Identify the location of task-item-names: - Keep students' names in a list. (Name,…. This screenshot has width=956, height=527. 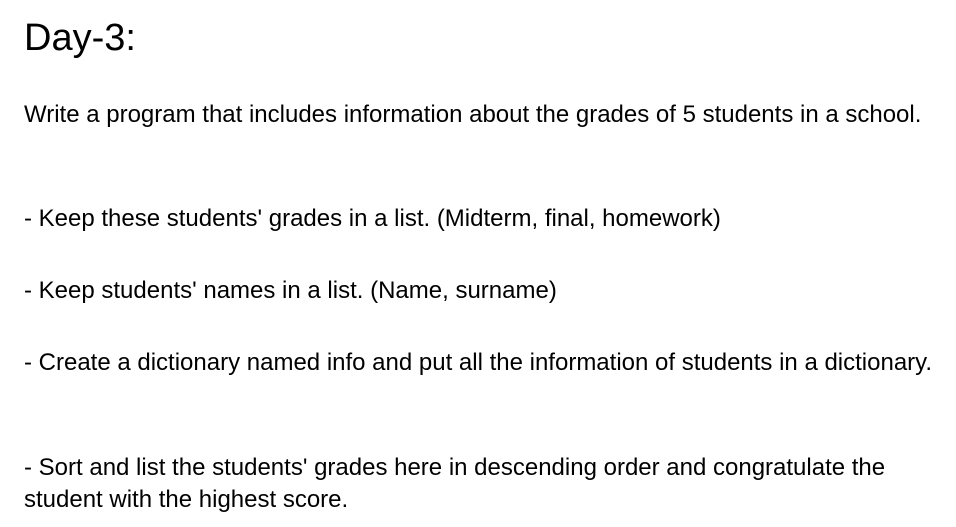
(290, 290).